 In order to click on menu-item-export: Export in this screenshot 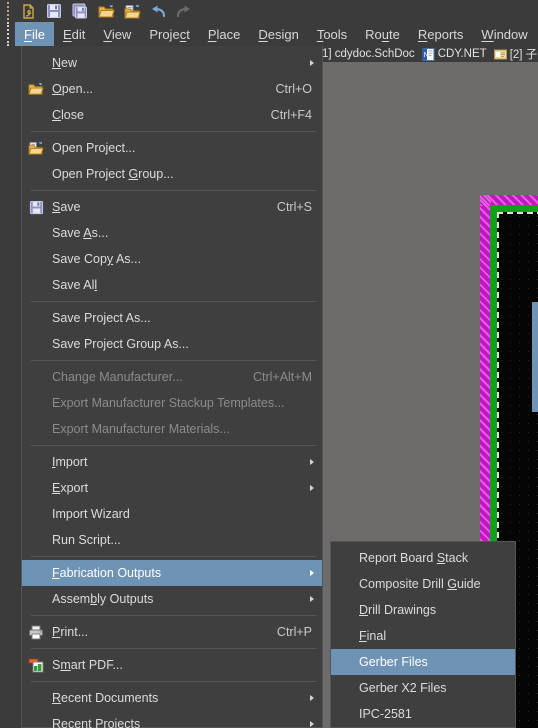, I will do `click(172, 488)`.